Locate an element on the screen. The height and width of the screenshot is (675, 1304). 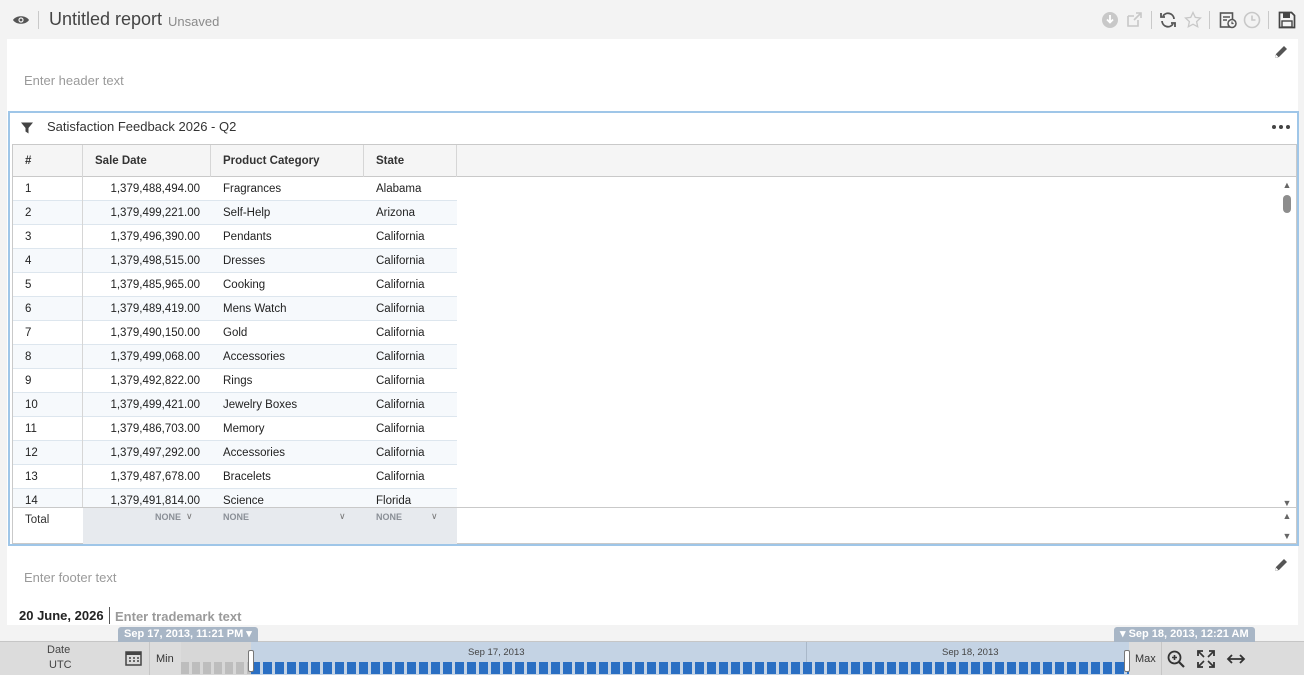
totals-scrollbar: ▲ ▼ is located at coordinates (1287, 527).